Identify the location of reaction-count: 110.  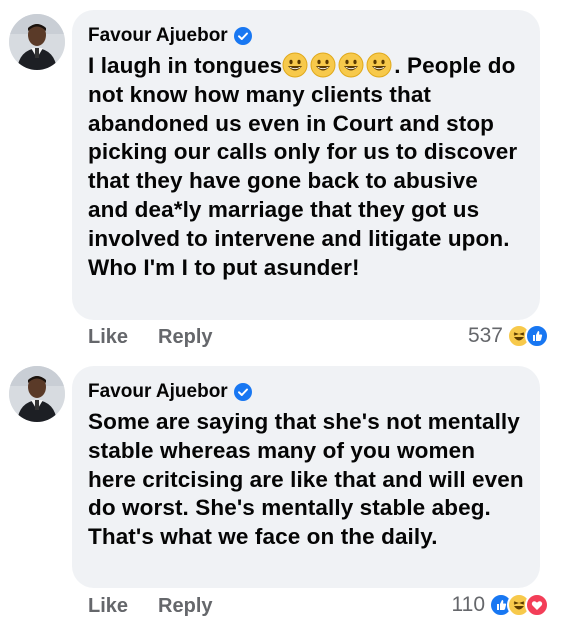
(468, 604).